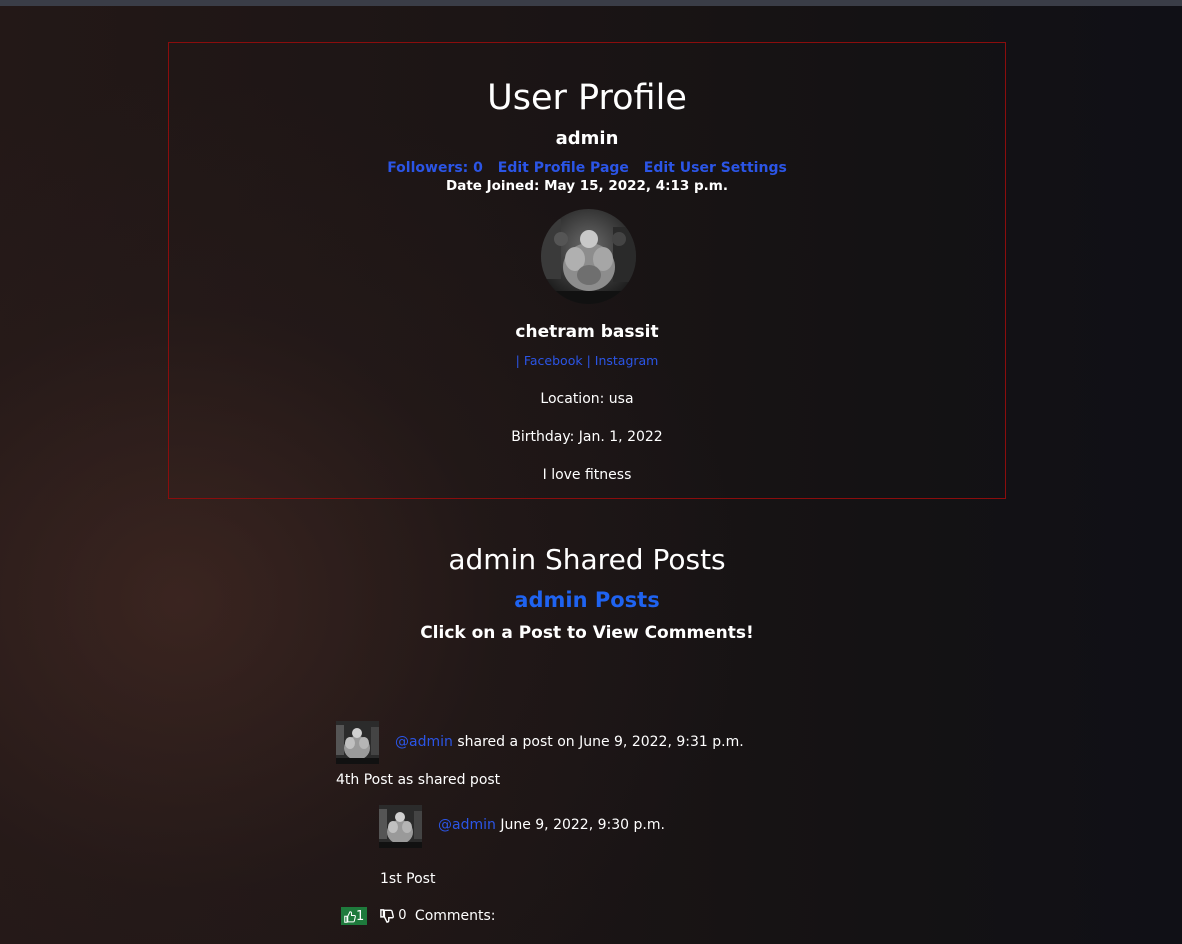  I want to click on profile-avatar, so click(588, 256).